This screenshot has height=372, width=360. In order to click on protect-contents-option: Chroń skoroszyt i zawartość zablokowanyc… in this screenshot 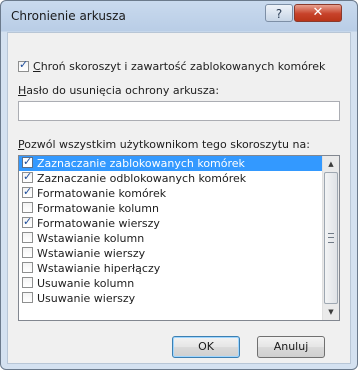, I will do `click(172, 65)`.